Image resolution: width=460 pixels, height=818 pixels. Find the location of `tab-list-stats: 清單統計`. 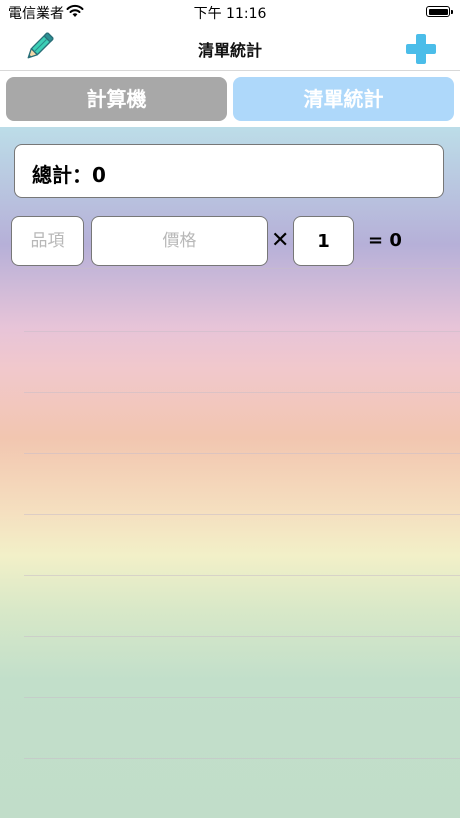

tab-list-stats: 清單統計 is located at coordinates (343, 99).